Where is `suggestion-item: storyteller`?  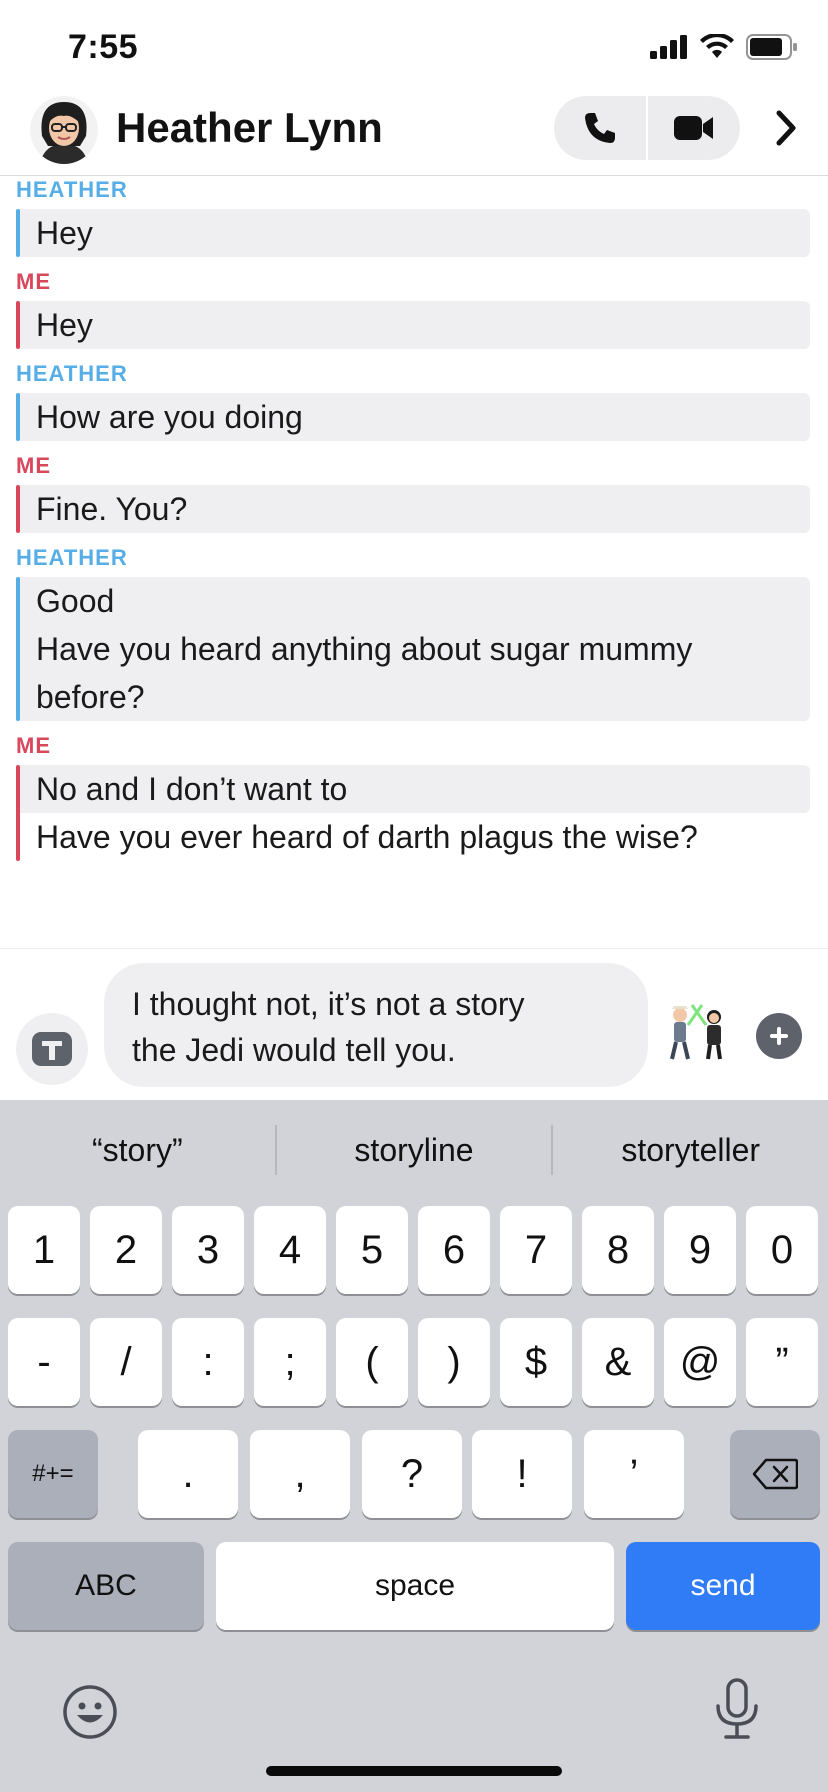
suggestion-item: storyteller is located at coordinates (690, 1150).